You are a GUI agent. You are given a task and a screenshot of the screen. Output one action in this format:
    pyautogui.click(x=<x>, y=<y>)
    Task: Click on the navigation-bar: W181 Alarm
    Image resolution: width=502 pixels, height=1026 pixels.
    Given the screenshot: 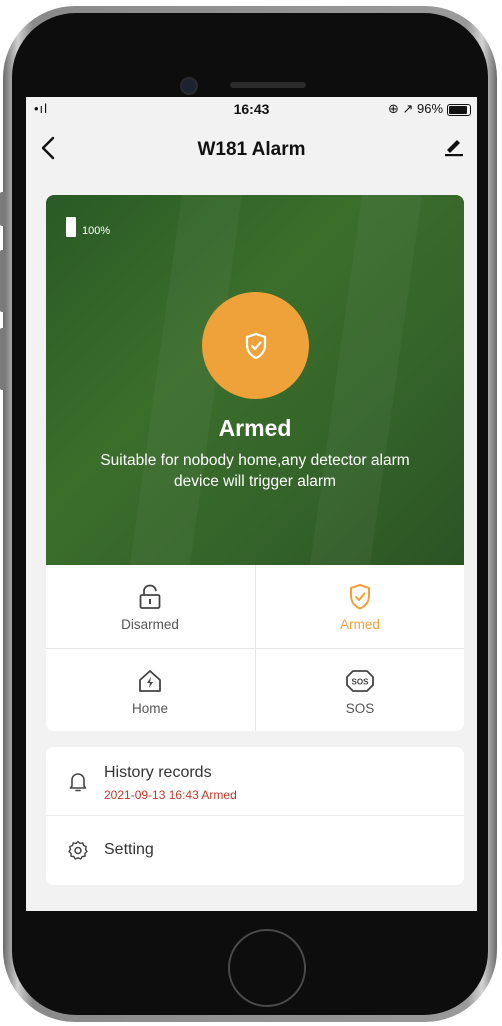 What is the action you would take?
    pyautogui.click(x=251, y=150)
    